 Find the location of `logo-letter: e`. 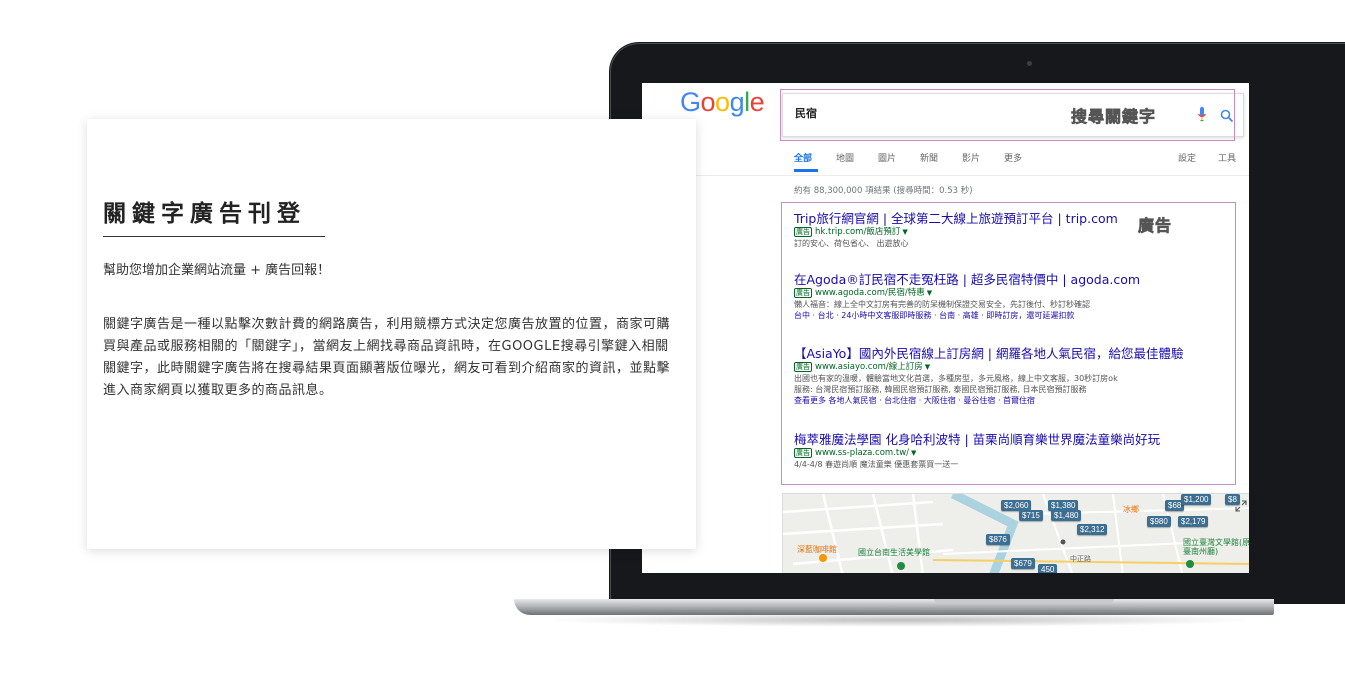

logo-letter: e is located at coordinates (757, 102).